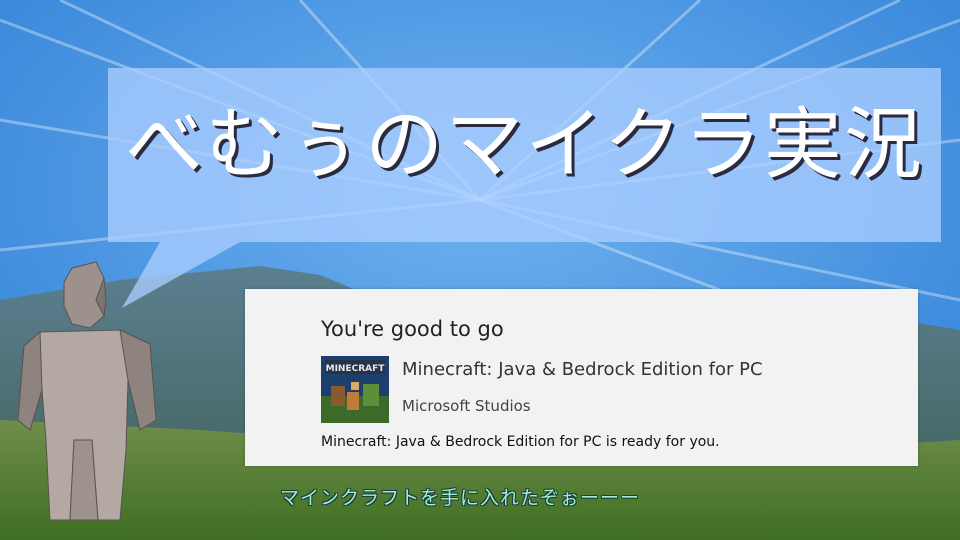 This screenshot has width=960, height=540. Describe the element at coordinates (466, 406) in the screenshot. I see `publisher-name: Microsoft Studios` at that location.